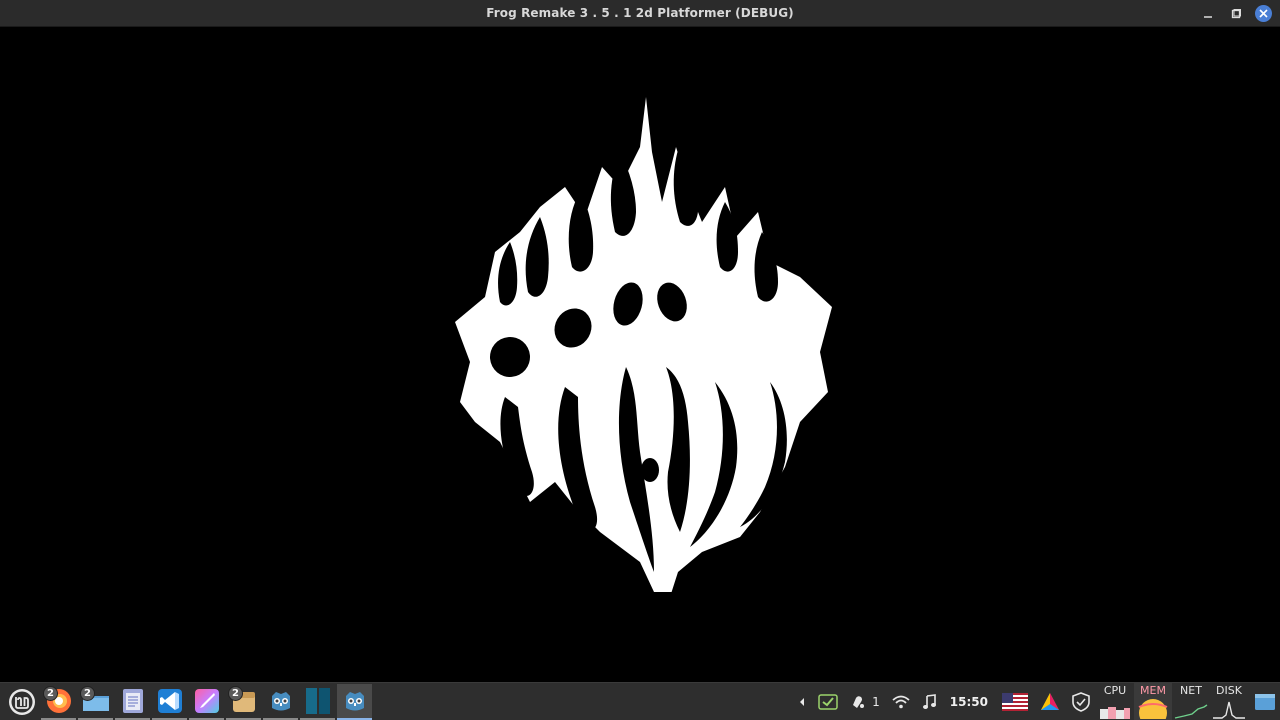 Image resolution: width=1280 pixels, height=720 pixels. I want to click on color-triangle-icon, so click(1050, 701).